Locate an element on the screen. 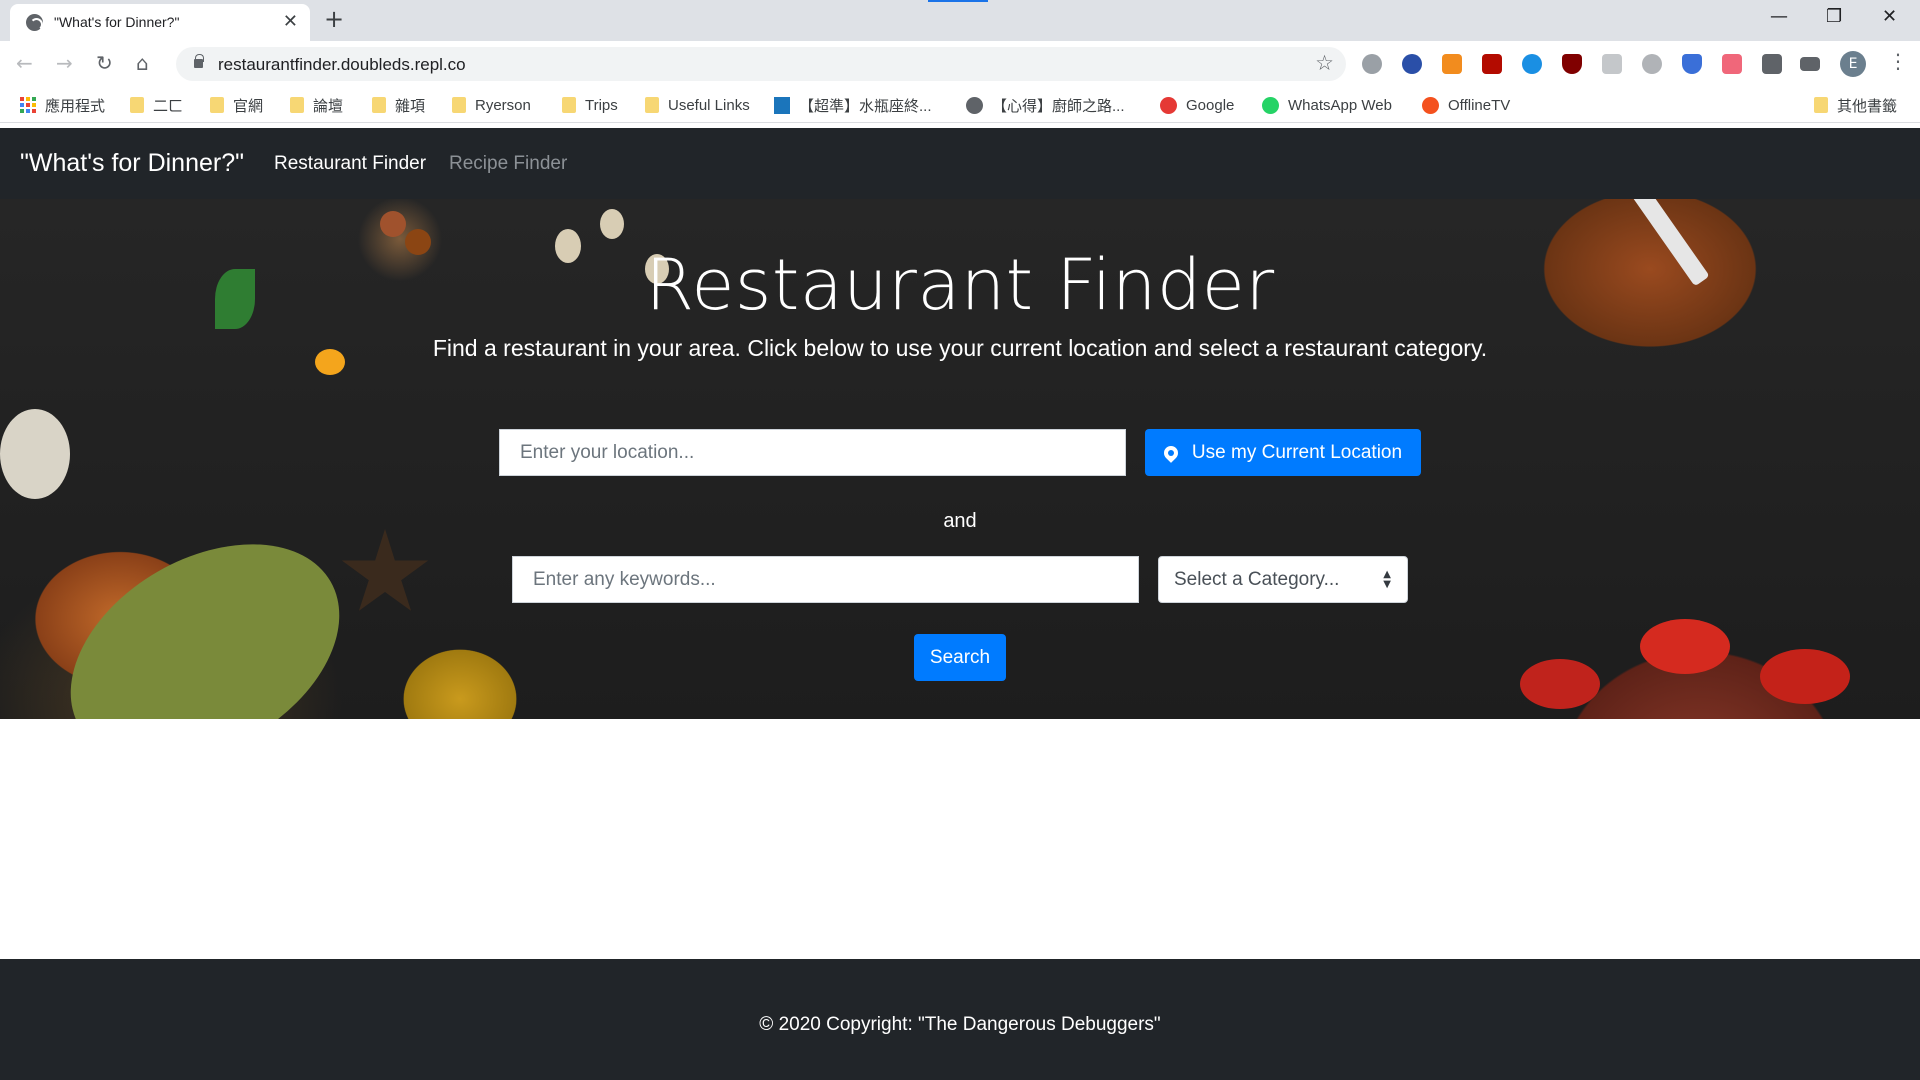 This screenshot has height=1080, width=1920. bookmark-link: OfflineTV is located at coordinates (1466, 105).